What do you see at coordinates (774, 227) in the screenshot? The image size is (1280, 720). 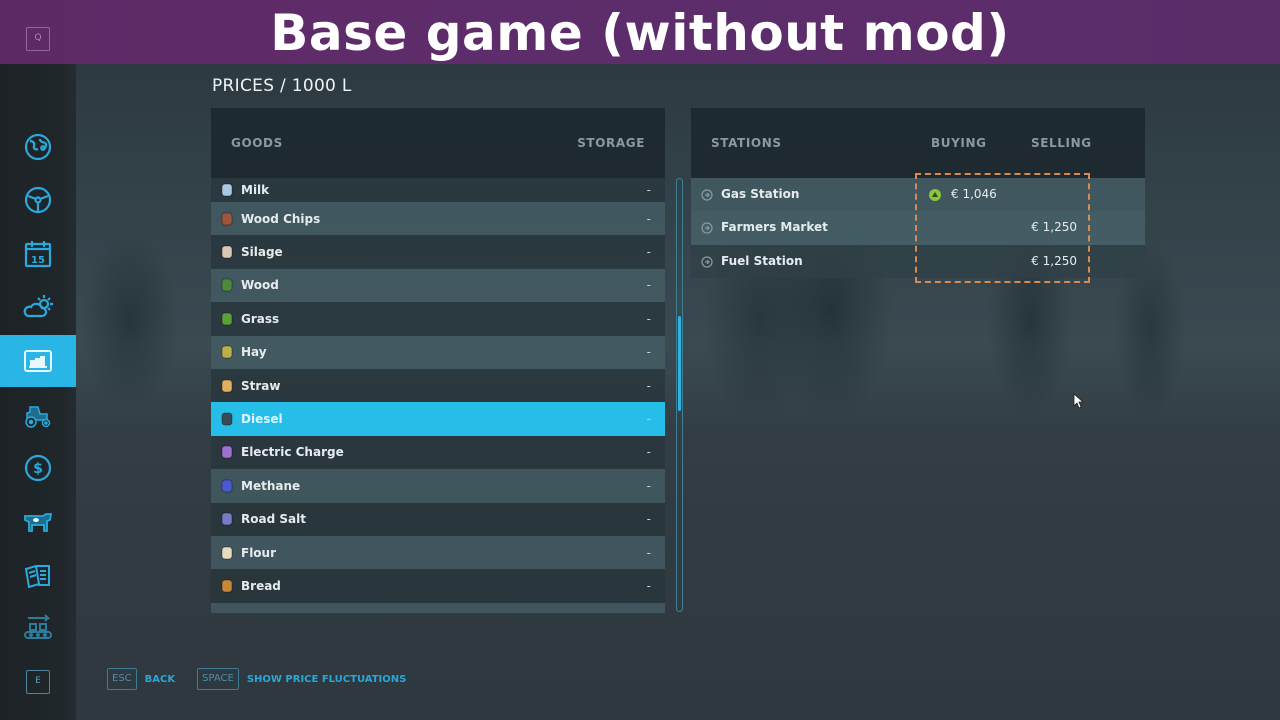 I see `station-name: Farmers Market` at bounding box center [774, 227].